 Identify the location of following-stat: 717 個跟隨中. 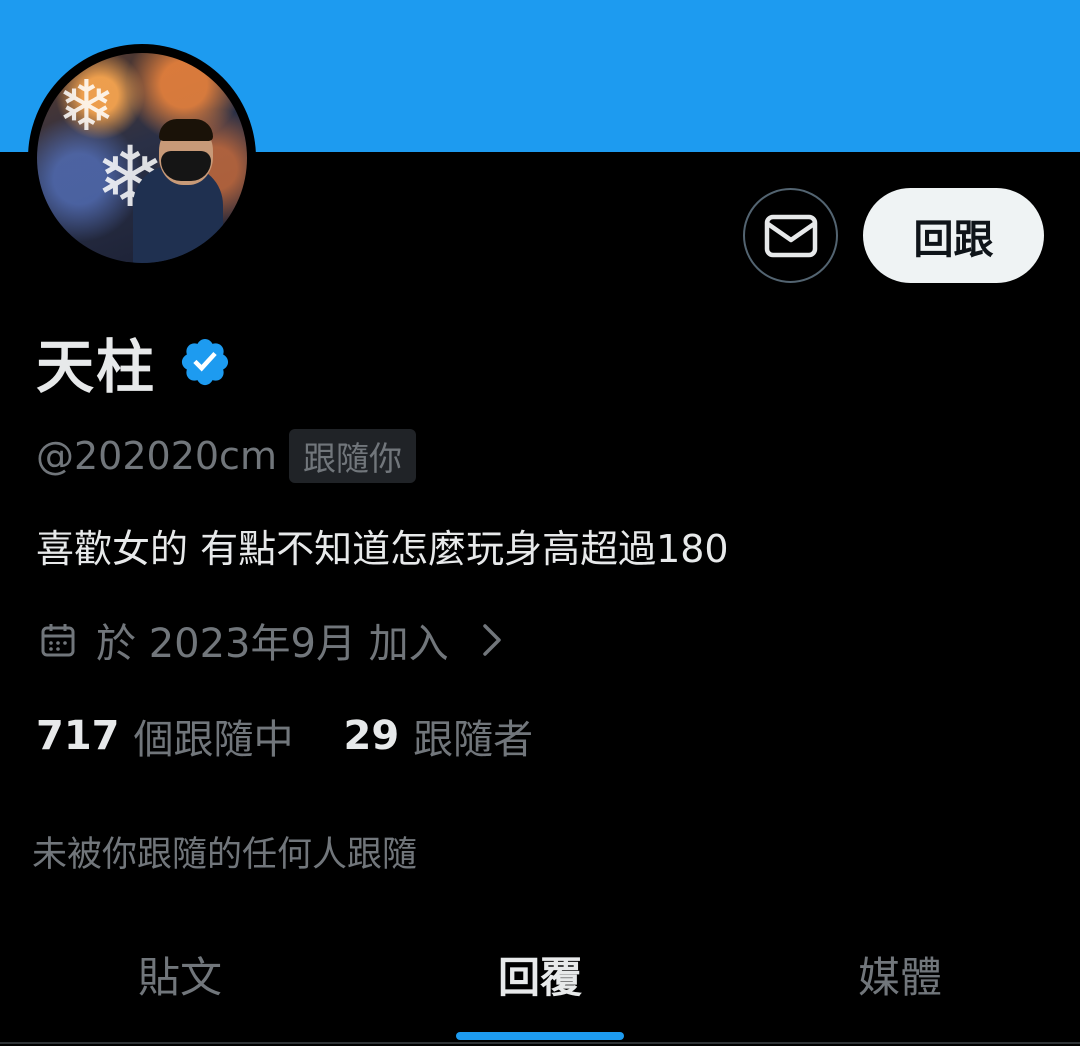
(165, 736).